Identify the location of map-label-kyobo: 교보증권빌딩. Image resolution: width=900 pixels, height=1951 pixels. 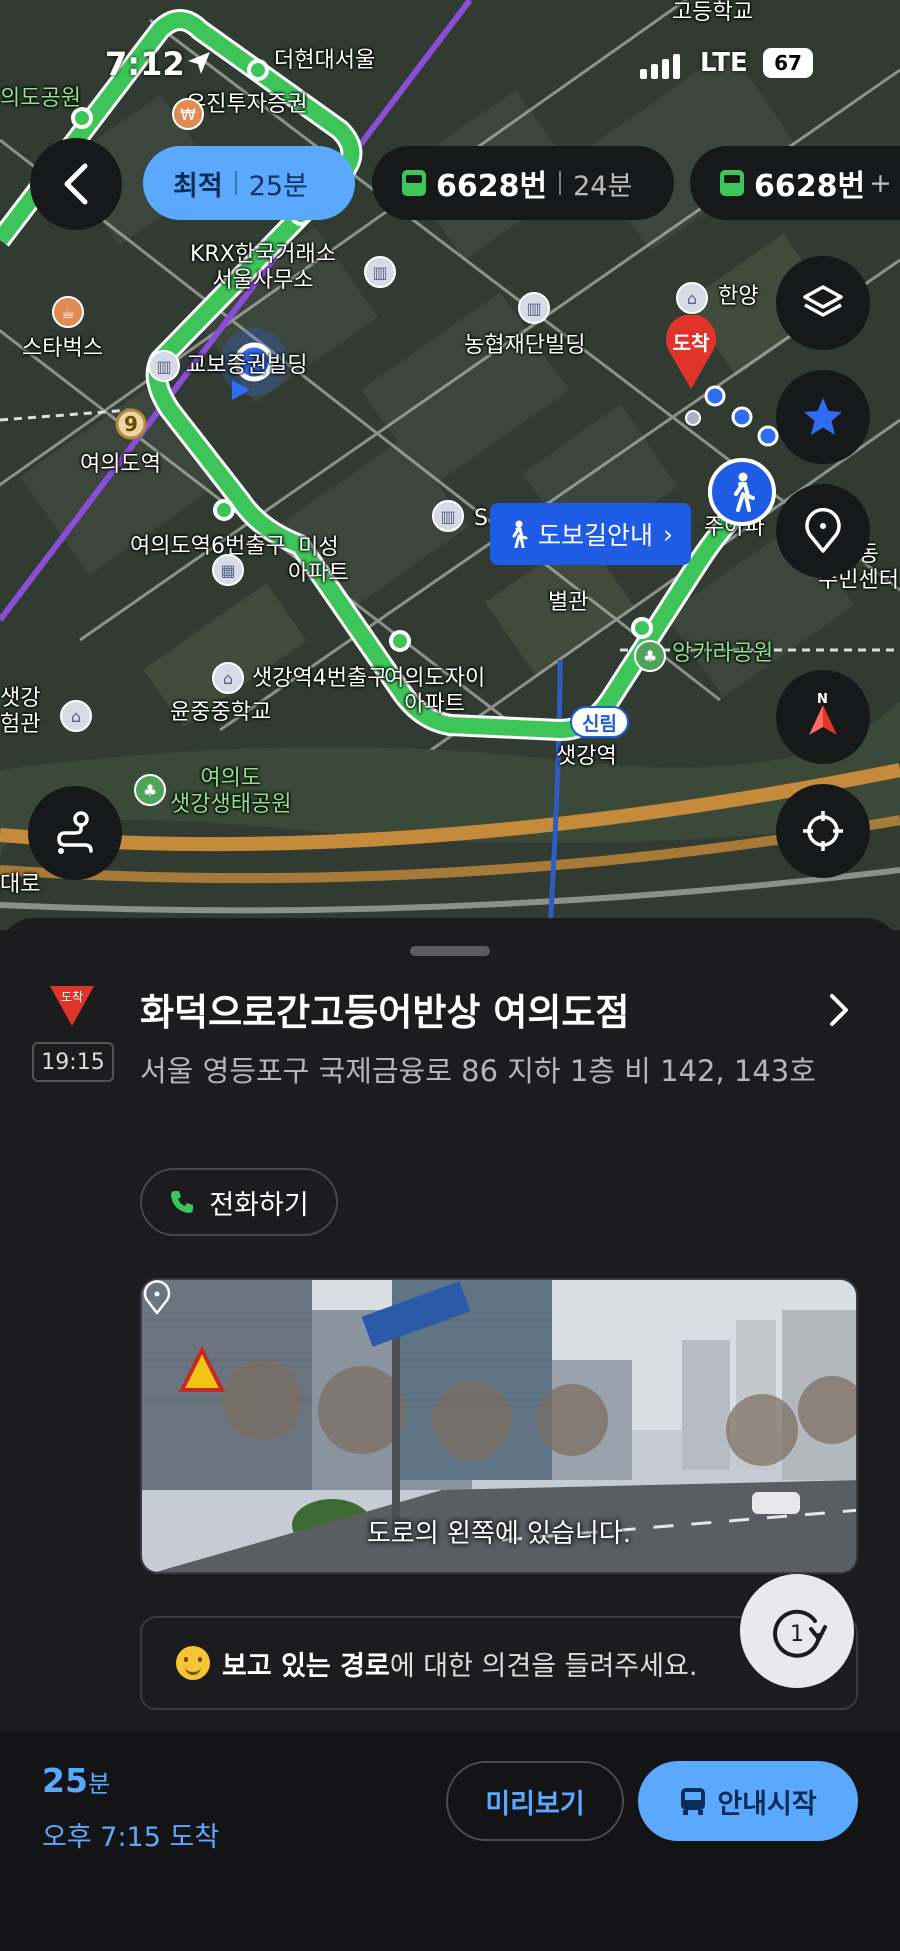
(247, 365).